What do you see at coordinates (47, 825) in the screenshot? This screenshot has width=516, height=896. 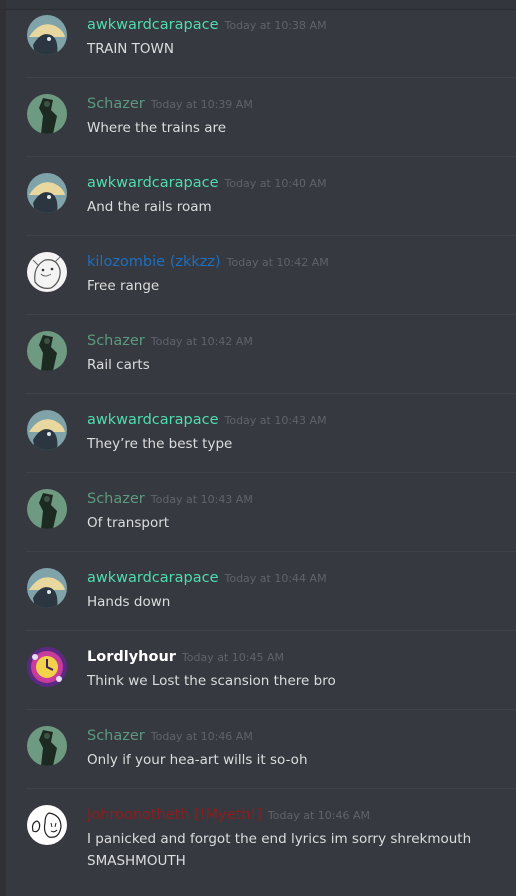 I see `avatar-johroonotheth` at bounding box center [47, 825].